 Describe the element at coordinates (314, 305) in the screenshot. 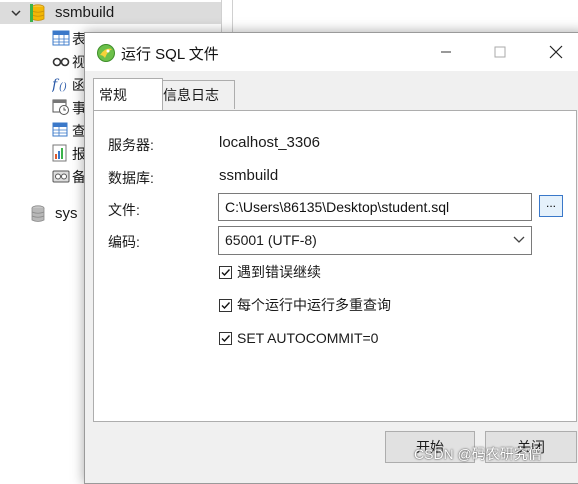

I see `multi-query-label: 每个运行中运行多重查询` at that location.